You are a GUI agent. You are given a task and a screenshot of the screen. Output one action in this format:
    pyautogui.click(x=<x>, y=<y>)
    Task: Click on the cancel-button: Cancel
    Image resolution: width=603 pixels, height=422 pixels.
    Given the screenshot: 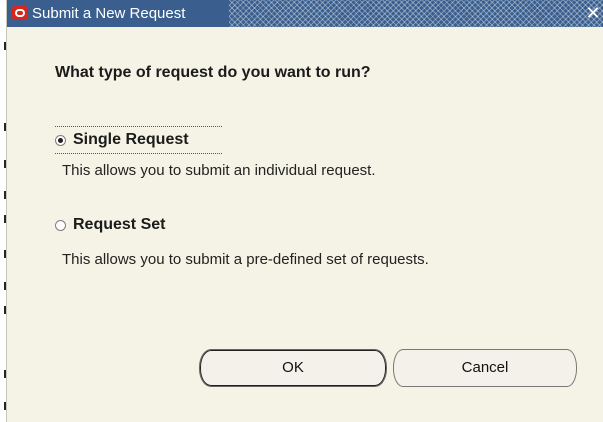 What is the action you would take?
    pyautogui.click(x=485, y=368)
    